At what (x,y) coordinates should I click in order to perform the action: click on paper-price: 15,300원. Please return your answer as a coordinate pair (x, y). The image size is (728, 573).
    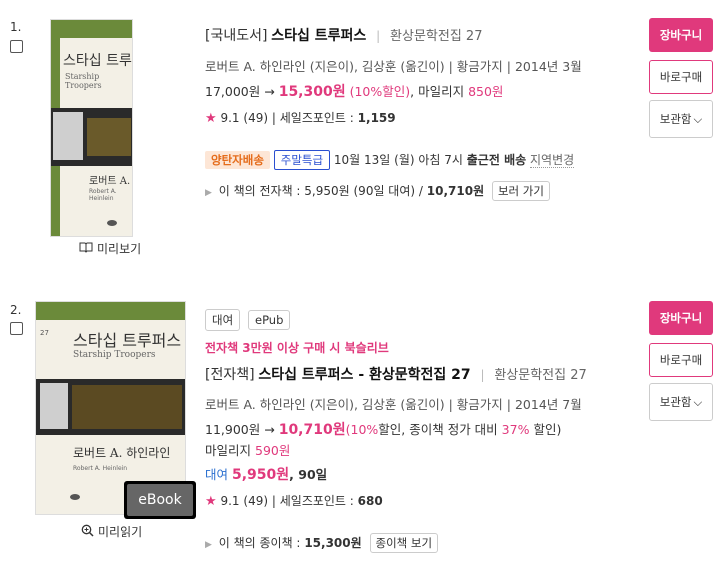
    Looking at the image, I should click on (333, 543).